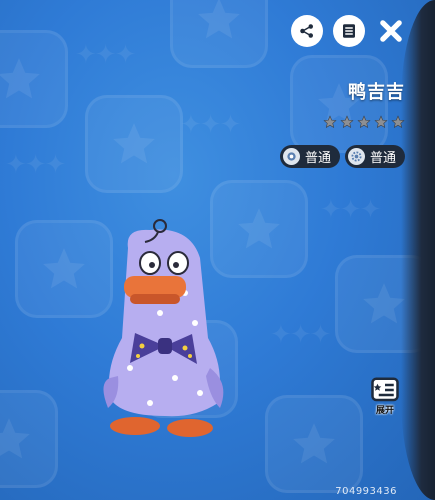 The height and width of the screenshot is (500, 435). I want to click on user-id: 704993436, so click(366, 491).